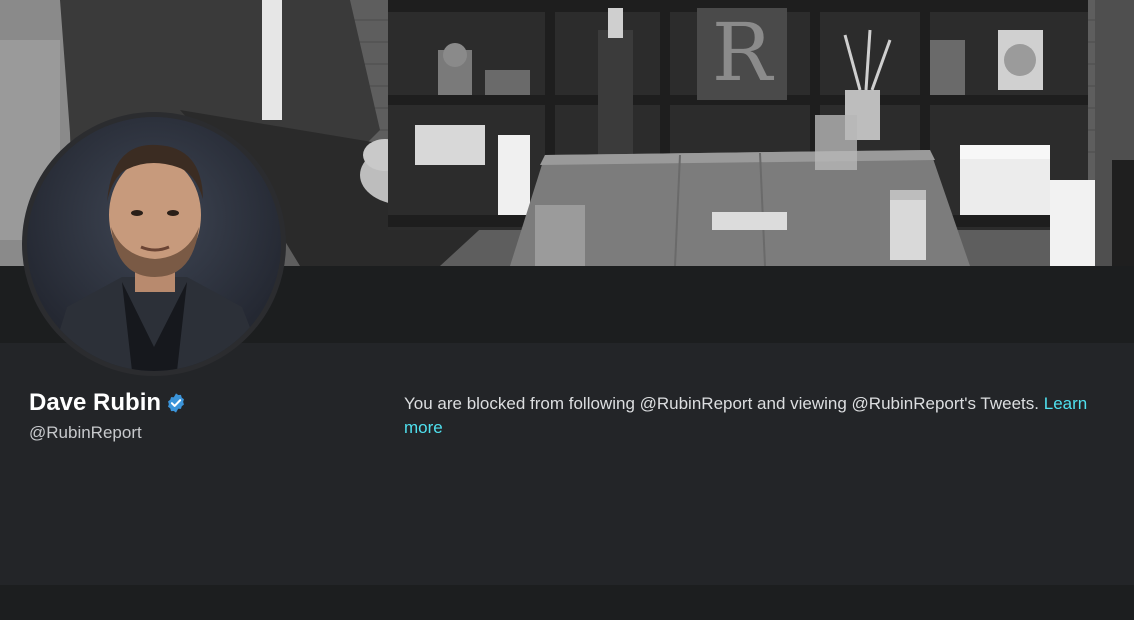  Describe the element at coordinates (567, 602) in the screenshot. I see `page-footer-area` at that location.